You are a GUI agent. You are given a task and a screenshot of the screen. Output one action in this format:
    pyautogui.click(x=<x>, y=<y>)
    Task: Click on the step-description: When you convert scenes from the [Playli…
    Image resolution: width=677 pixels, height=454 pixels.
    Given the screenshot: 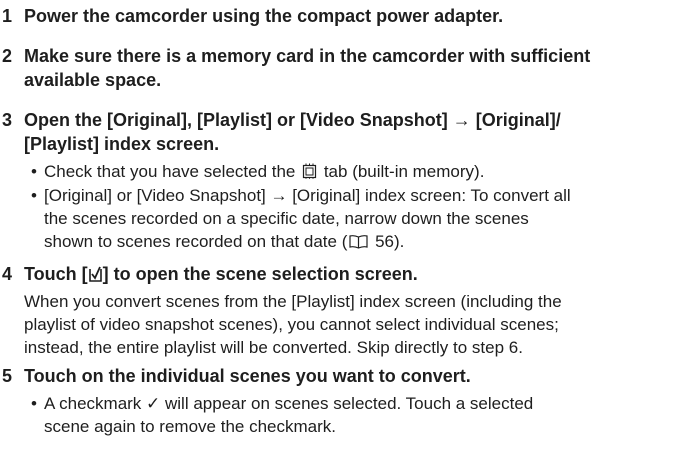 What is the action you would take?
    pyautogui.click(x=349, y=324)
    